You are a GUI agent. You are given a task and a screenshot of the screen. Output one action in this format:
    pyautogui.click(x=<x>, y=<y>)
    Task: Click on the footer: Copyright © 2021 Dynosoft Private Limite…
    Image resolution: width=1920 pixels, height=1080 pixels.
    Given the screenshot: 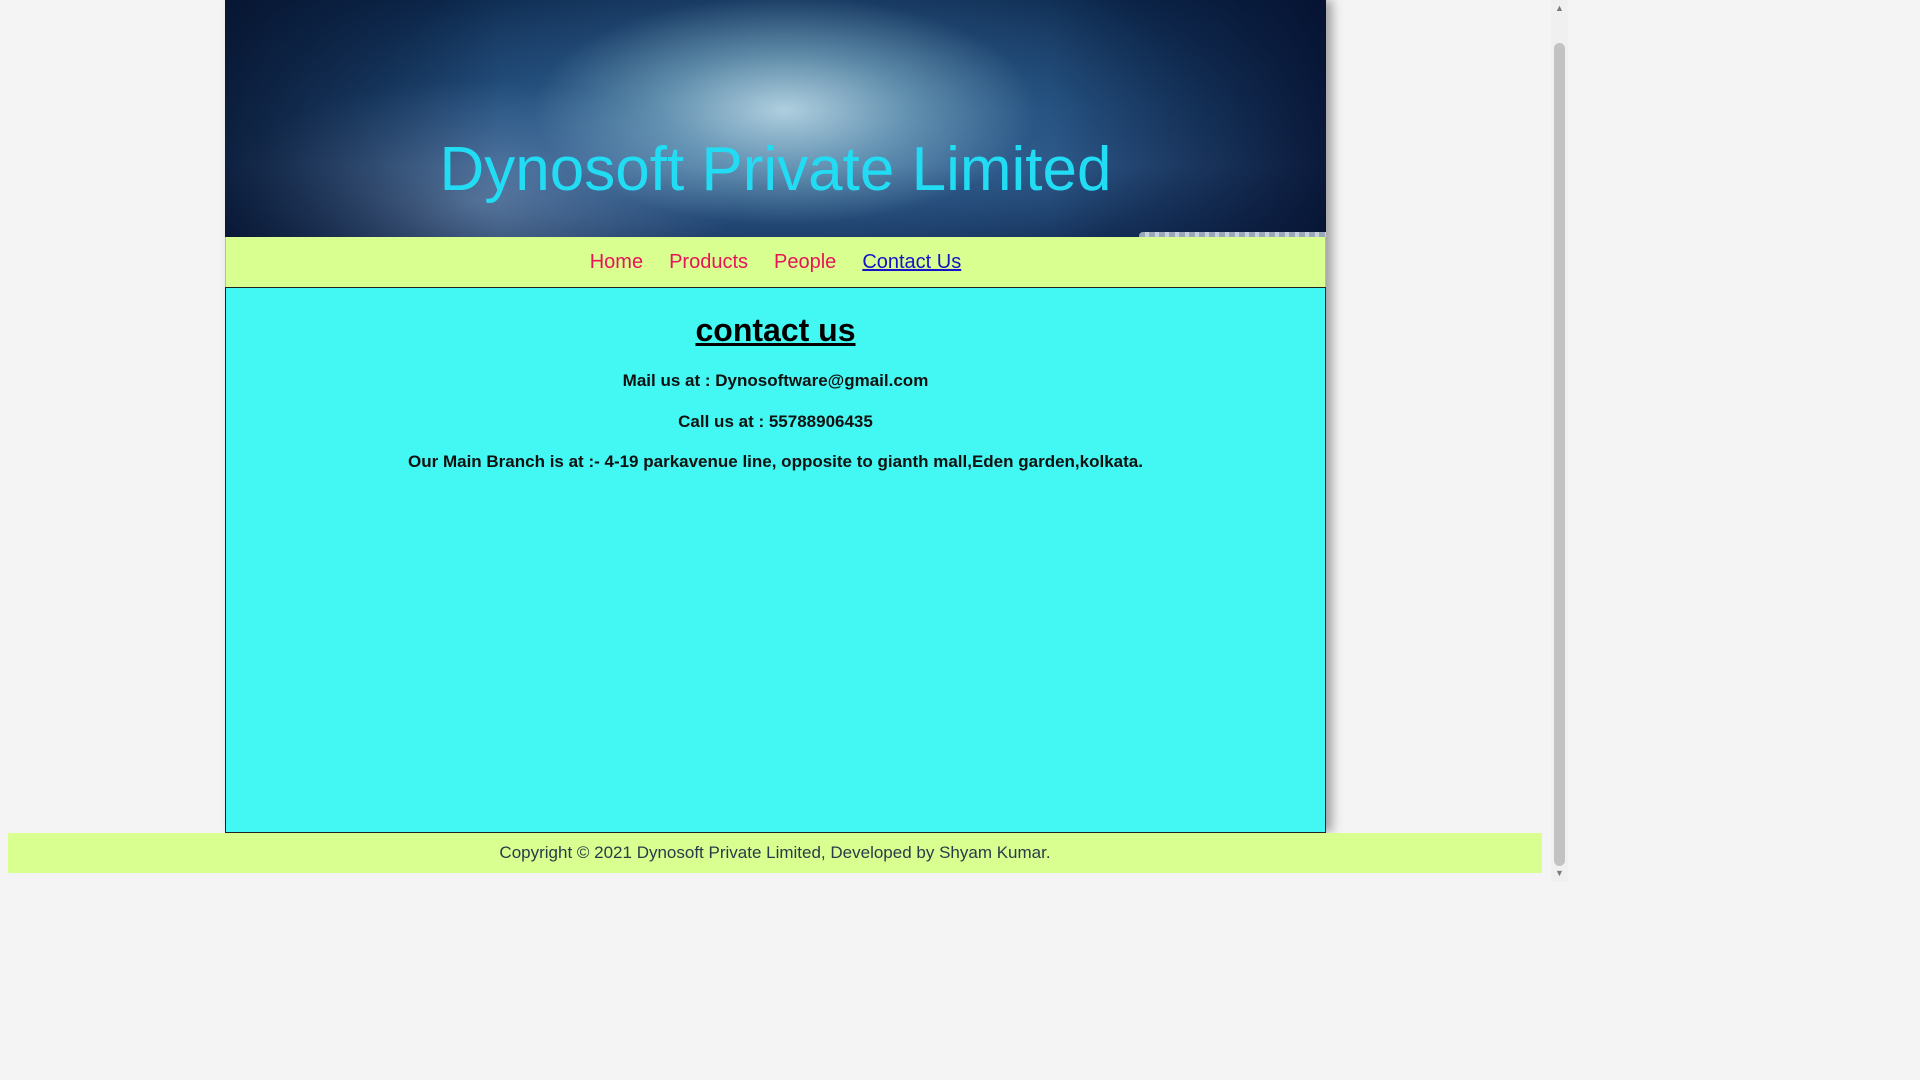 What is the action you would take?
    pyautogui.click(x=775, y=853)
    